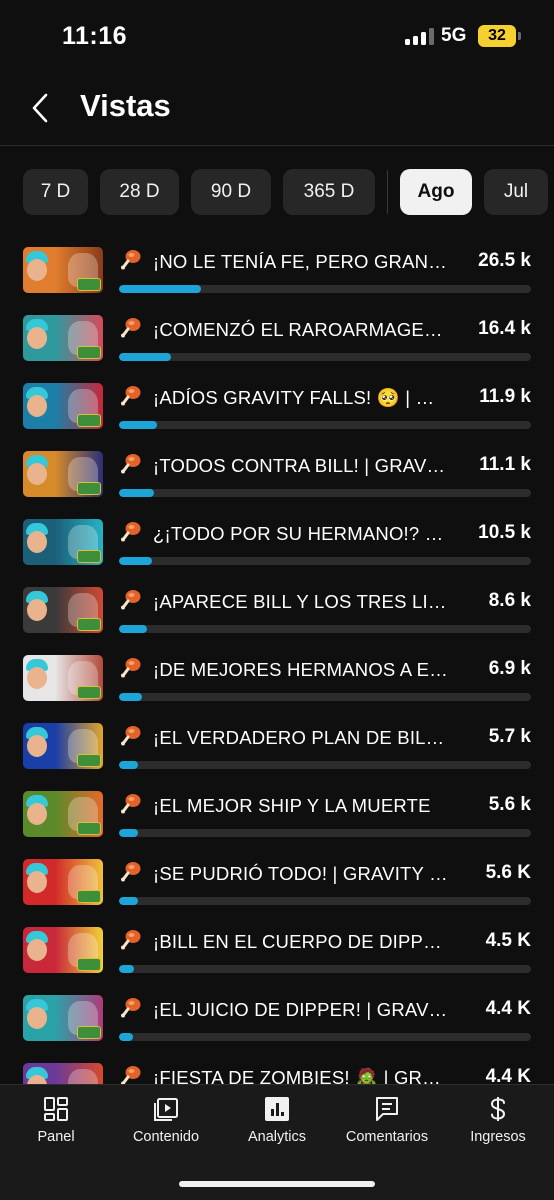 The height and width of the screenshot is (1200, 554). Describe the element at coordinates (508, 1075) in the screenshot. I see `video-views: 4.4 K` at that location.